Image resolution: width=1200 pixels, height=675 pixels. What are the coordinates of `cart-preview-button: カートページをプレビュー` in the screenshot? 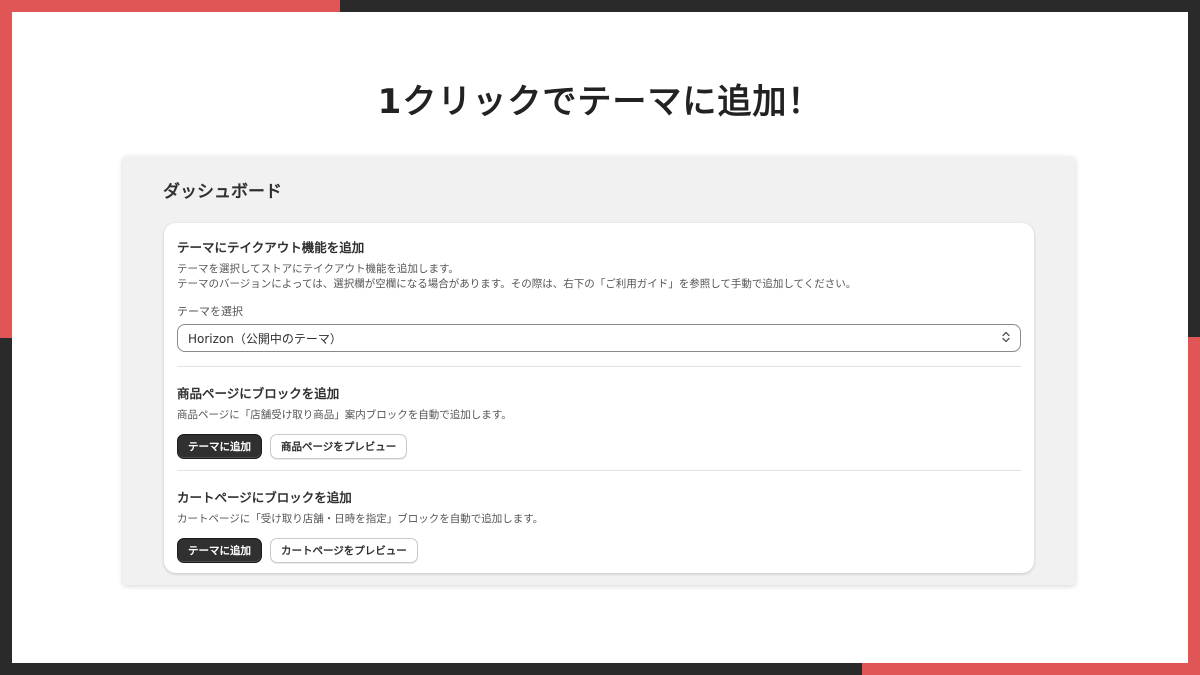 It's located at (344, 550).